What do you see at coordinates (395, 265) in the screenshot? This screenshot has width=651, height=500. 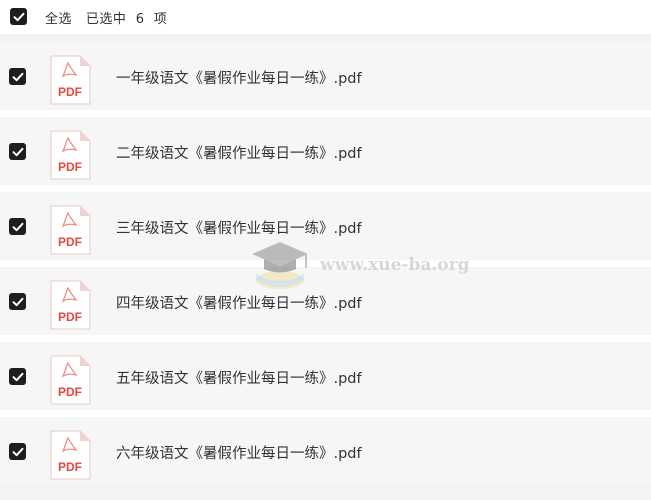 I see `watermark-text: www.xue-ba.org` at bounding box center [395, 265].